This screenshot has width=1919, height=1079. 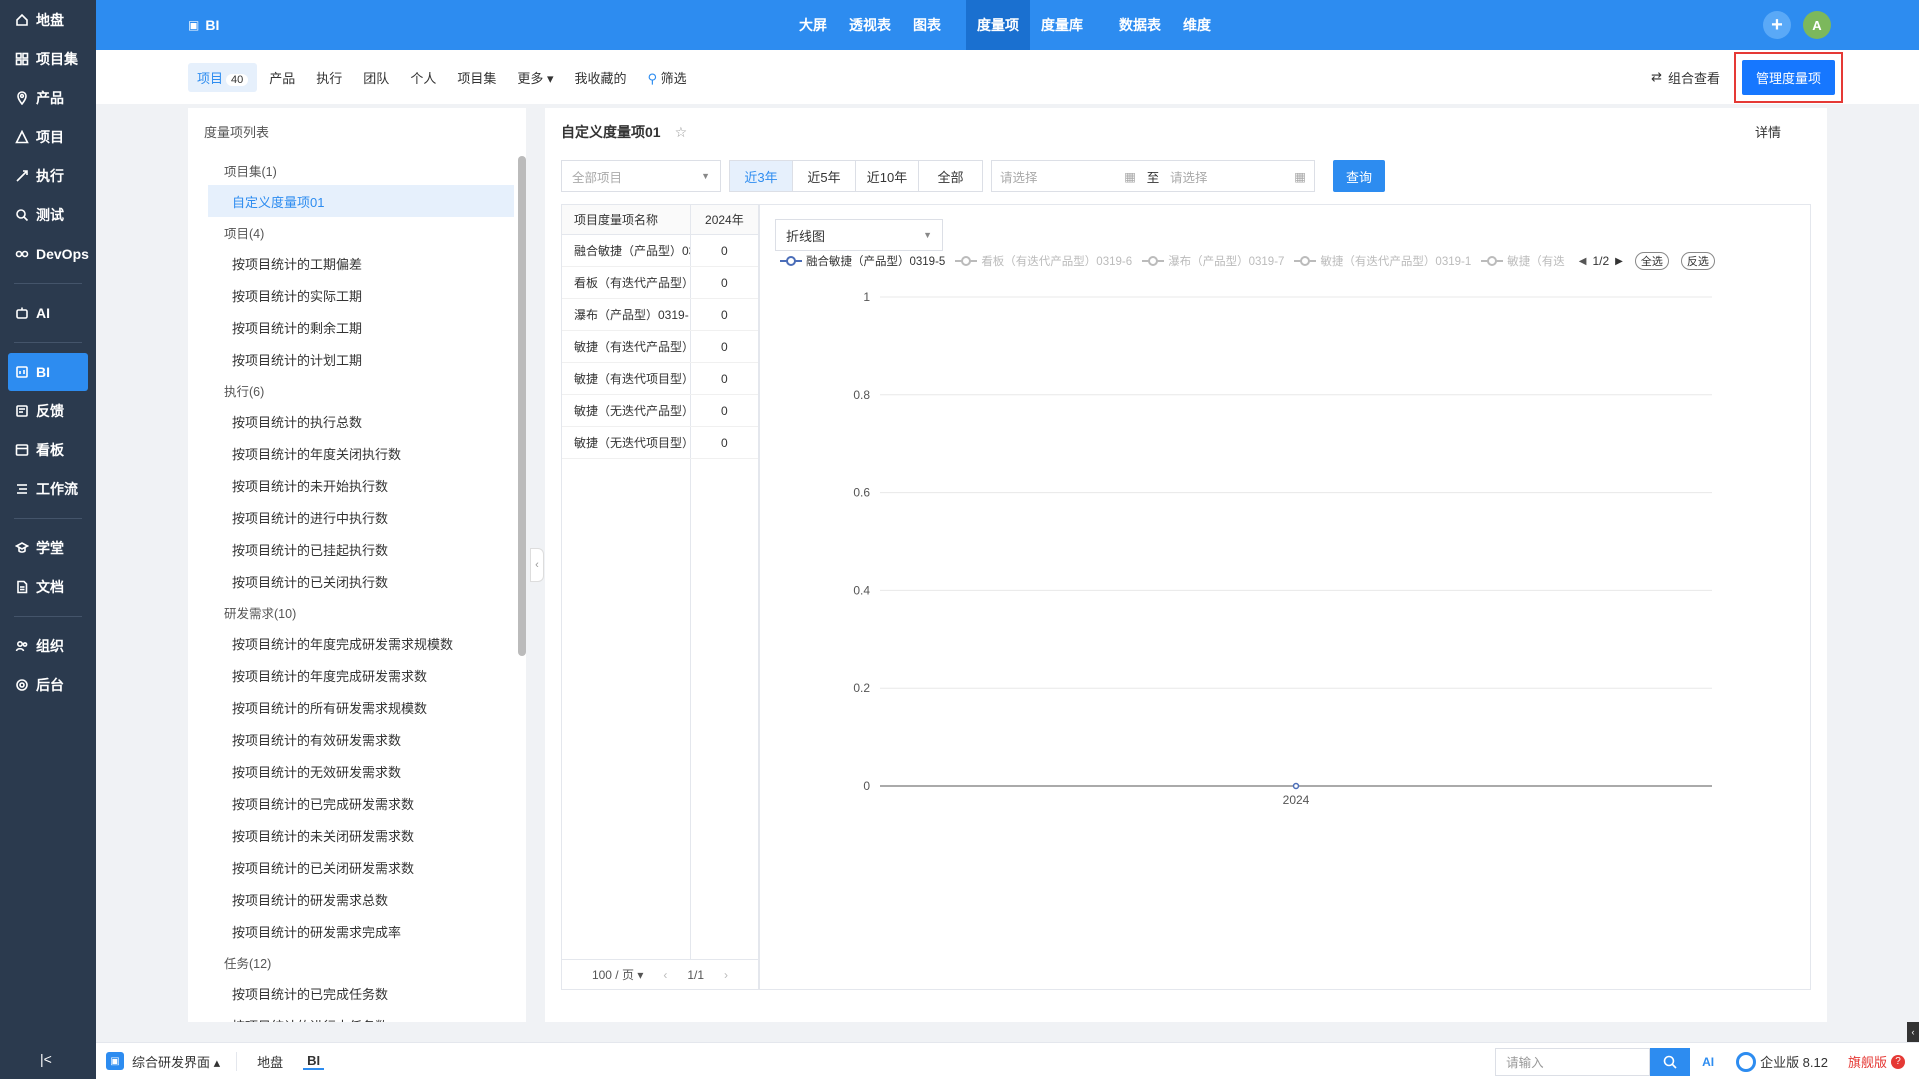 What do you see at coordinates (1708, 1062) in the screenshot?
I see `ai-chat-icon: AI` at bounding box center [1708, 1062].